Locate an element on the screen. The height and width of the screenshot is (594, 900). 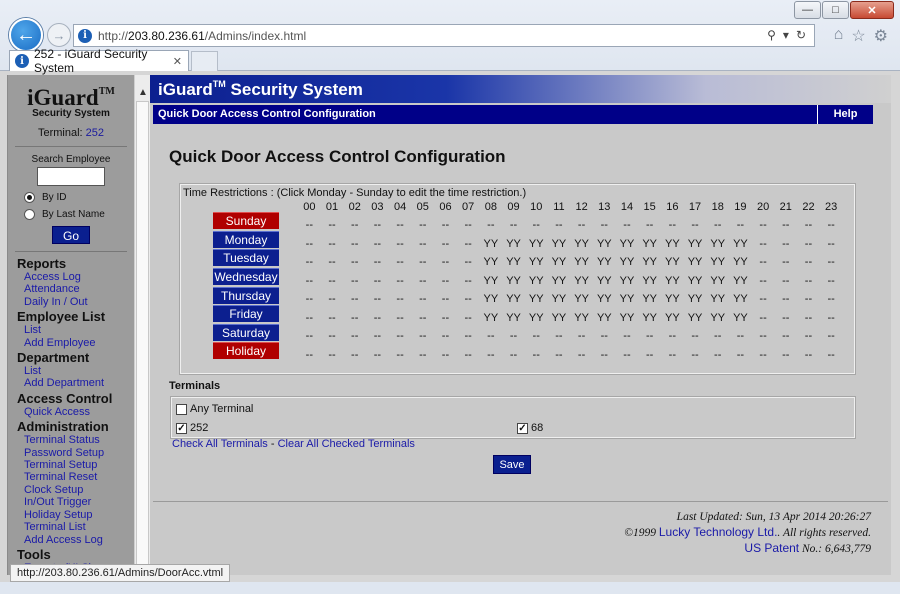
terminal-number: 252 is located at coordinates (95, 133).